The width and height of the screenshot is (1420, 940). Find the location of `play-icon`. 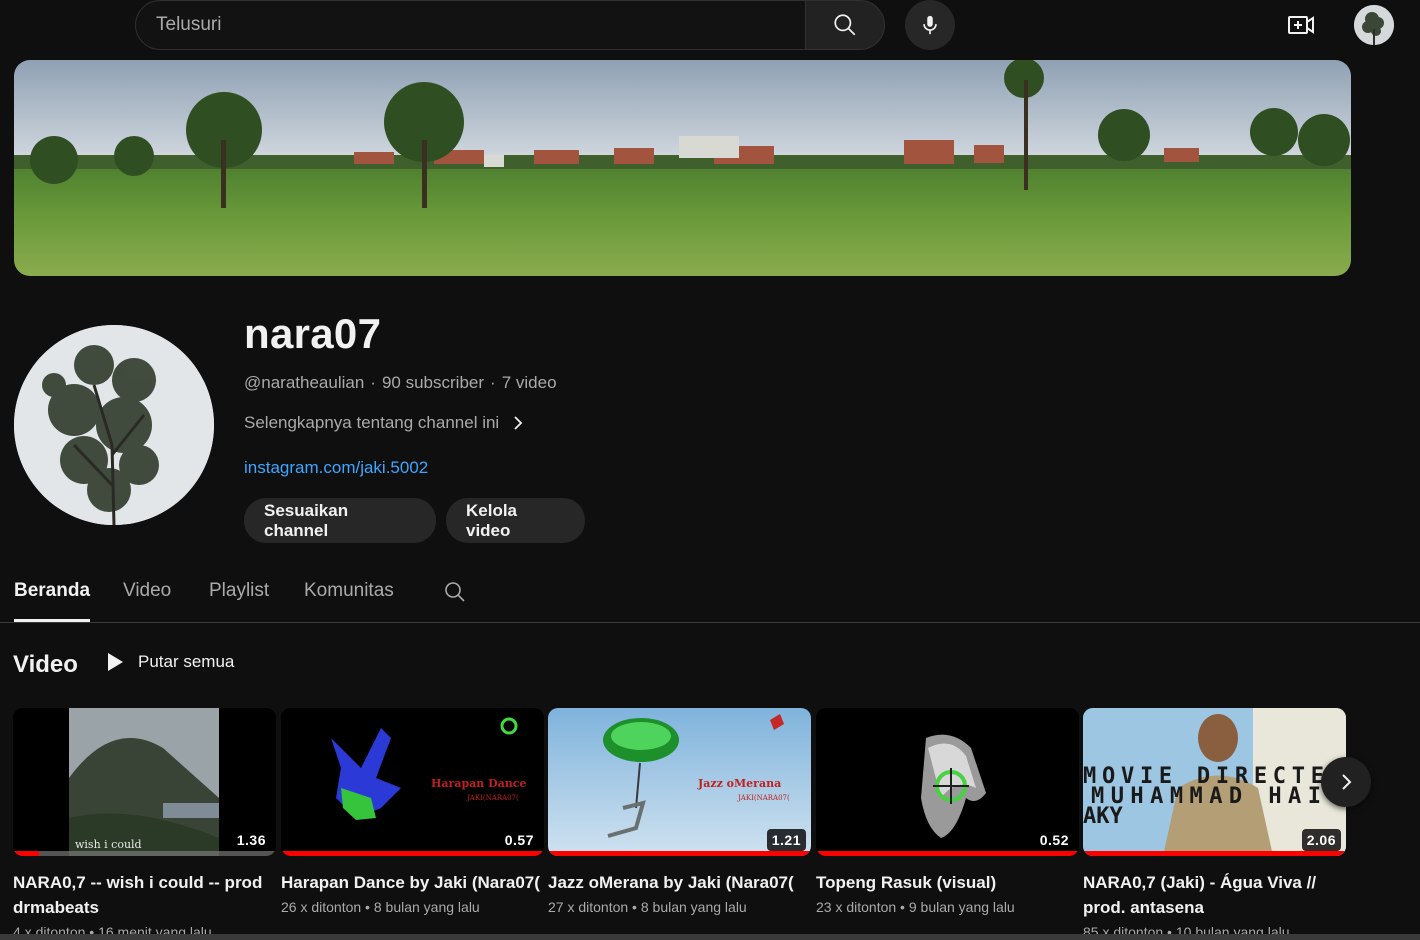

play-icon is located at coordinates (115, 662).